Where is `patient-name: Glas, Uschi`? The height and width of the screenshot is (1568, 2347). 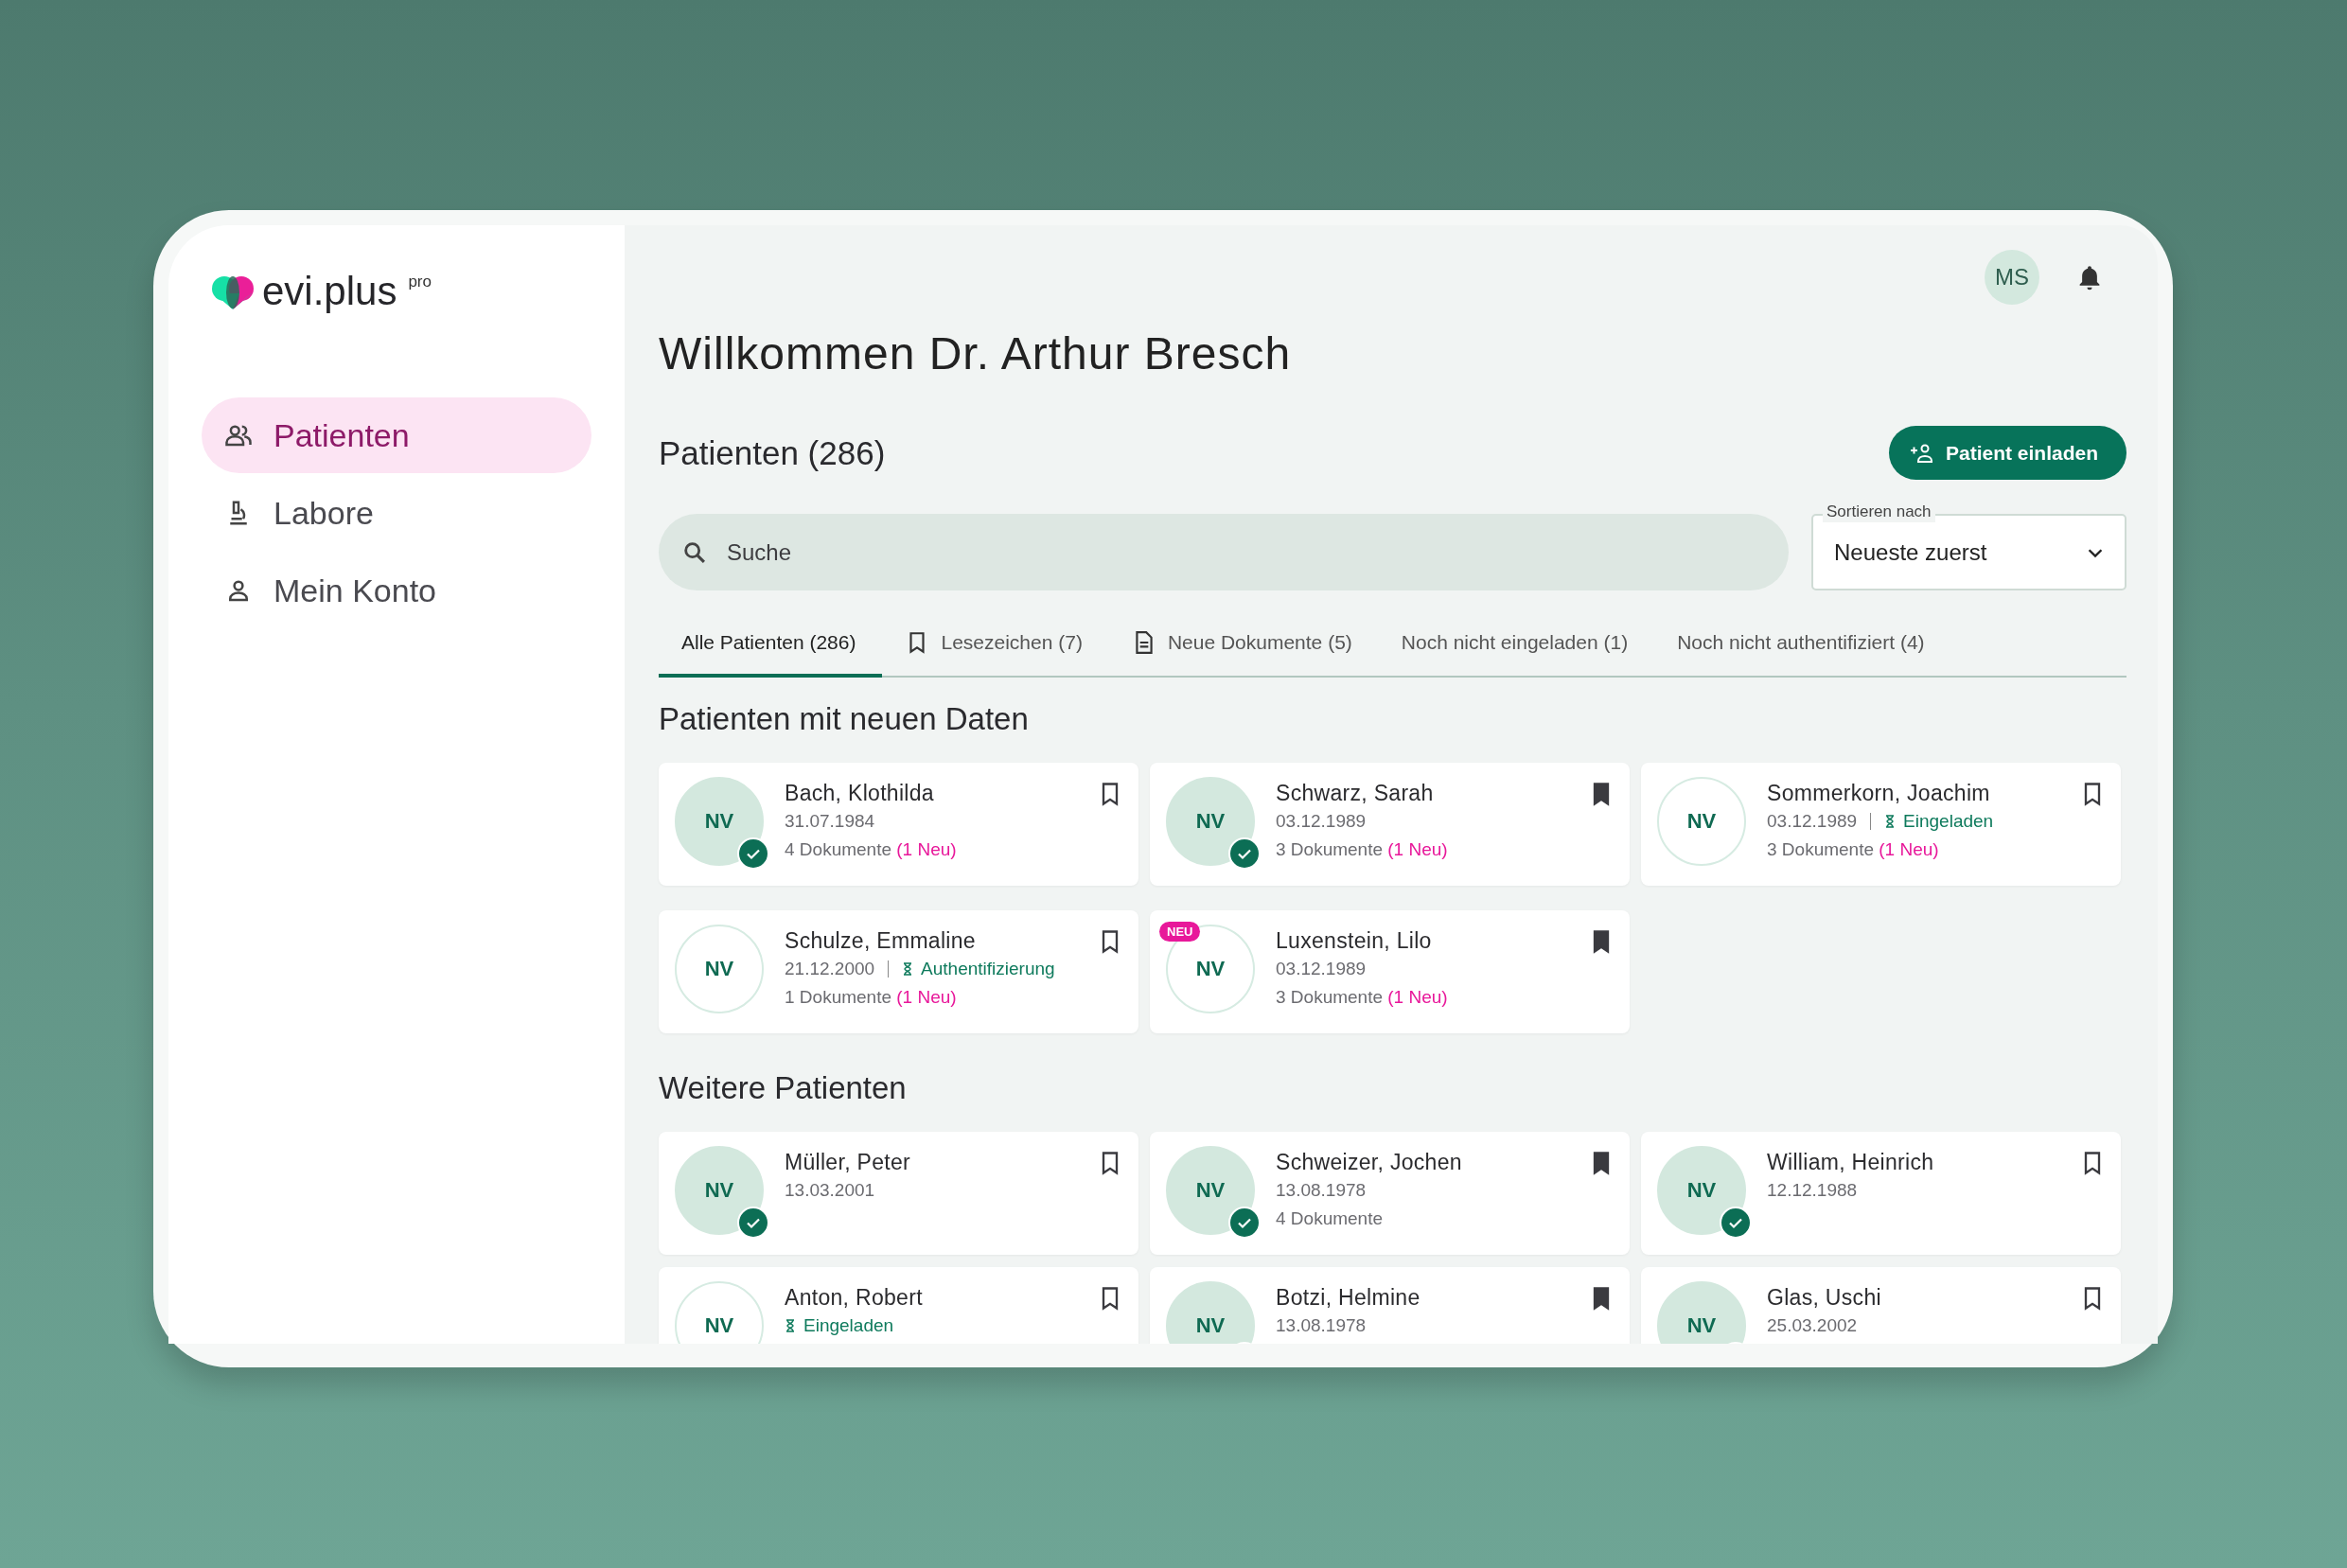
patient-name: Glas, Uschi is located at coordinates (1824, 1298).